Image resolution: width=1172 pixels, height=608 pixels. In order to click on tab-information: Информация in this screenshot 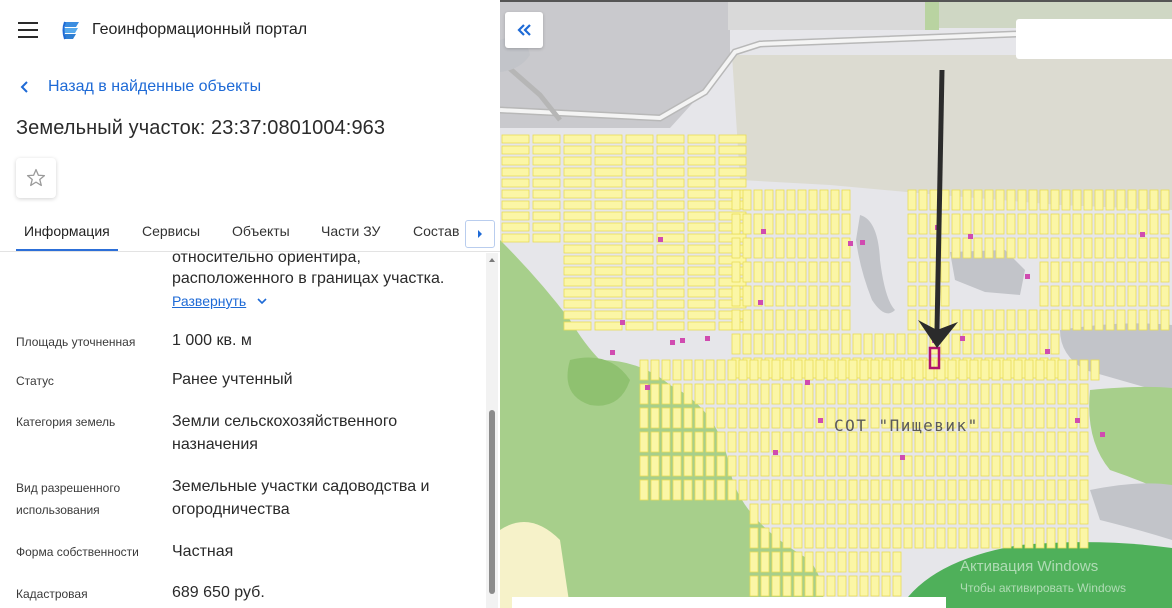, I will do `click(67, 231)`.